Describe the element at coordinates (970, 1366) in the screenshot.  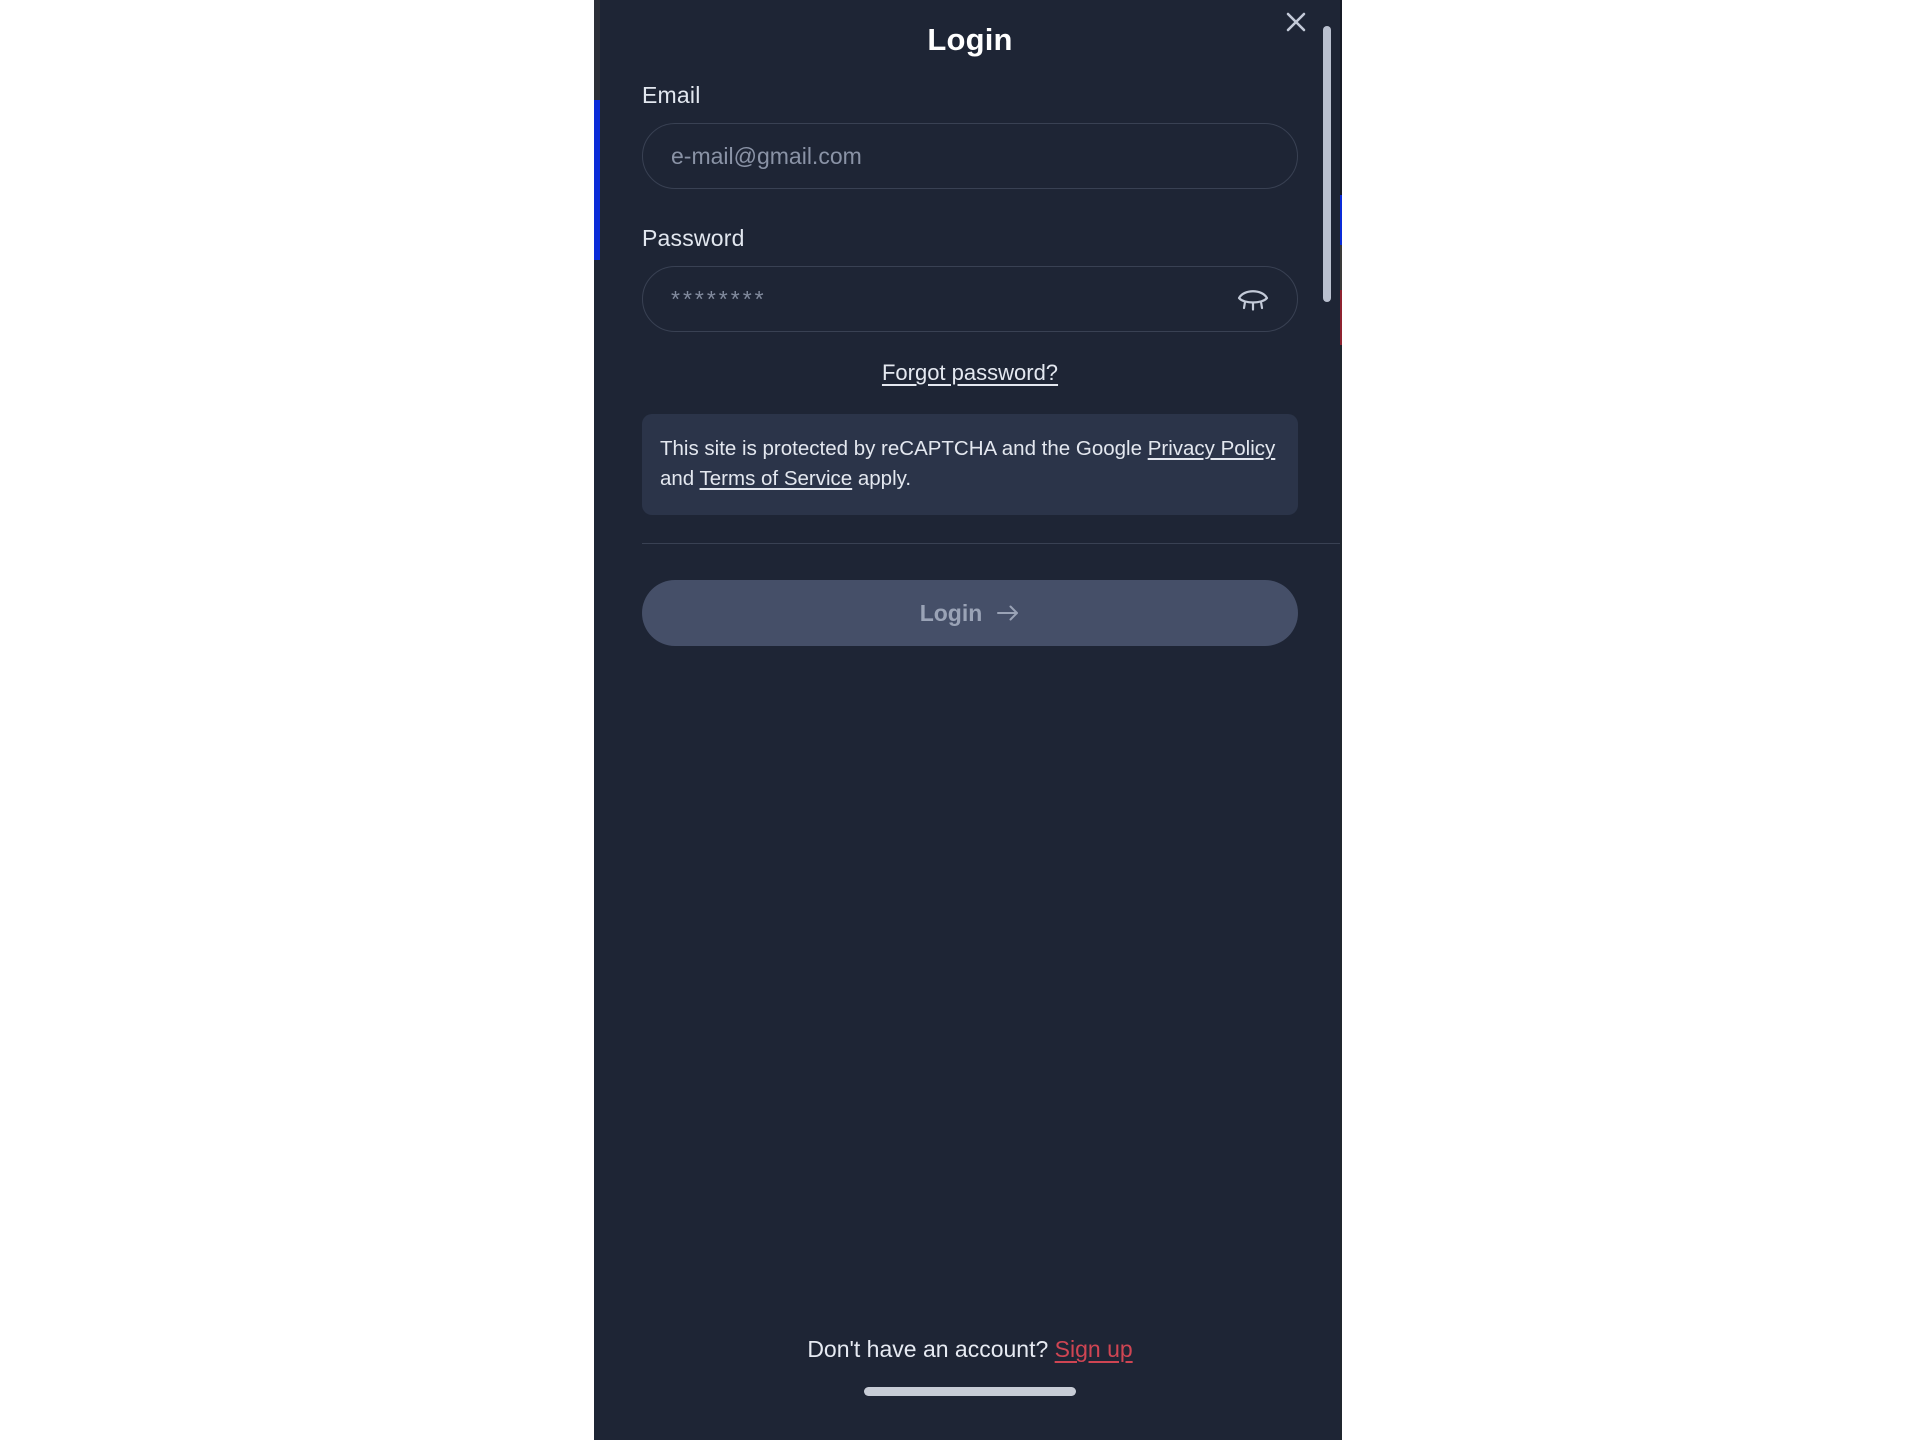
I see `signup-footer: Don't have an account? Sign up` at that location.